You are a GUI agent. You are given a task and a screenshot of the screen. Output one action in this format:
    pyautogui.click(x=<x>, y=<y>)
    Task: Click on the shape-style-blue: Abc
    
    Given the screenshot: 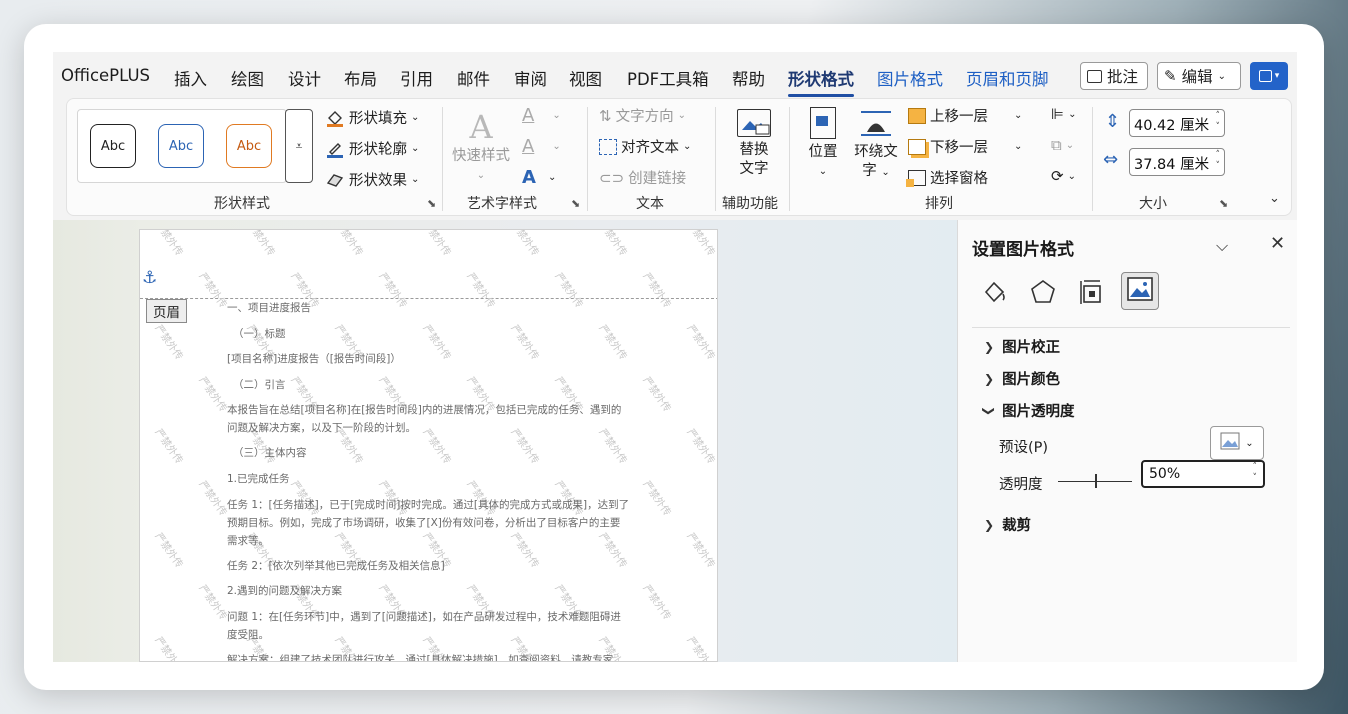 What is the action you would take?
    pyautogui.click(x=181, y=146)
    